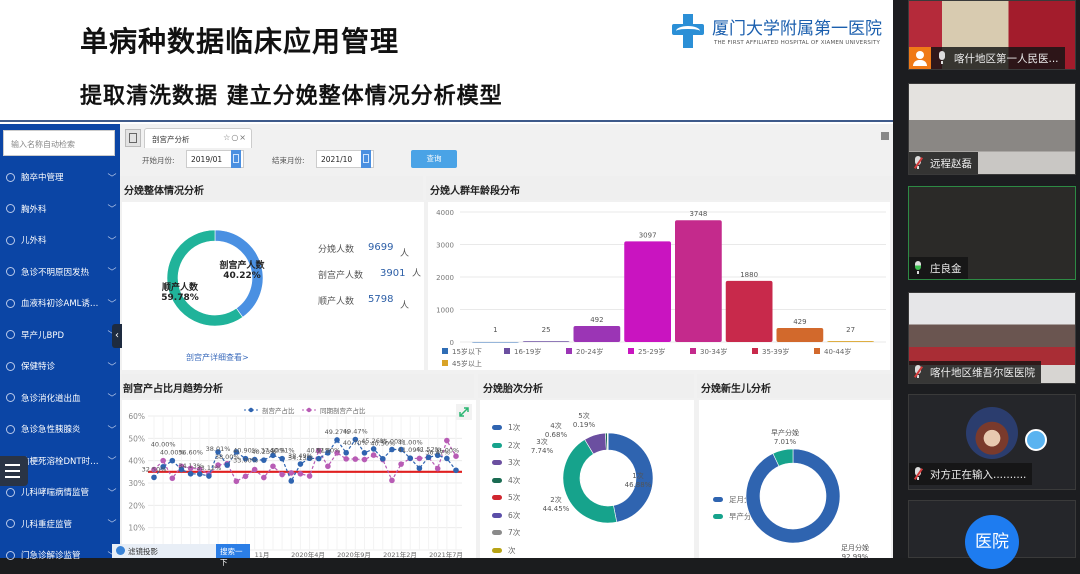 The height and width of the screenshot is (574, 1080). Describe the element at coordinates (506, 497) in the screenshot. I see `legend-item: 5次` at that location.